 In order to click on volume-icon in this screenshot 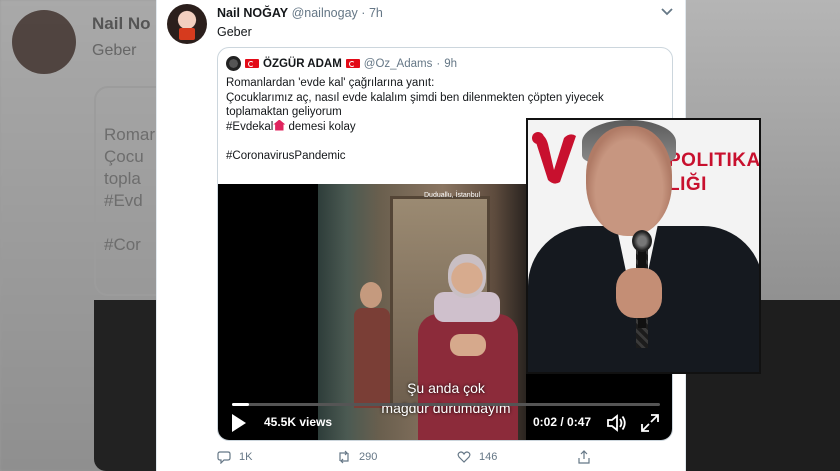, I will do `click(617, 423)`.